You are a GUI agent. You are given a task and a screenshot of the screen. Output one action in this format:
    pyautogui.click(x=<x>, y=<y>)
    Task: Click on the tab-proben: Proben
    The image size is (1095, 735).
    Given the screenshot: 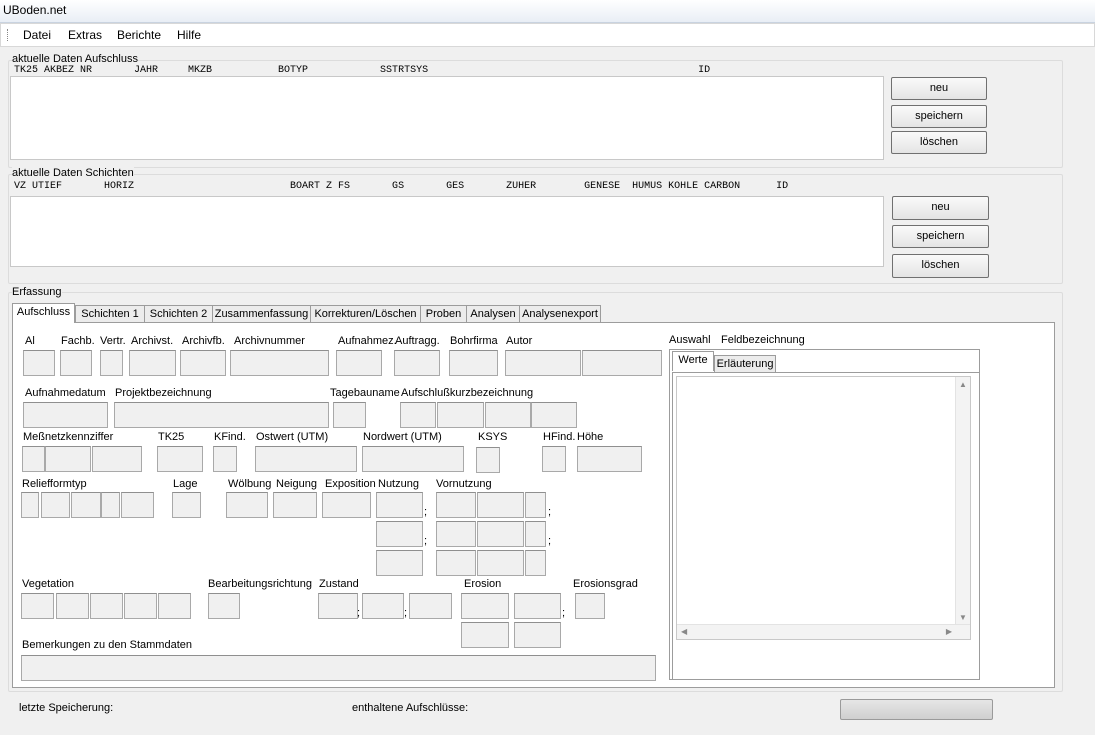 What is the action you would take?
    pyautogui.click(x=443, y=314)
    